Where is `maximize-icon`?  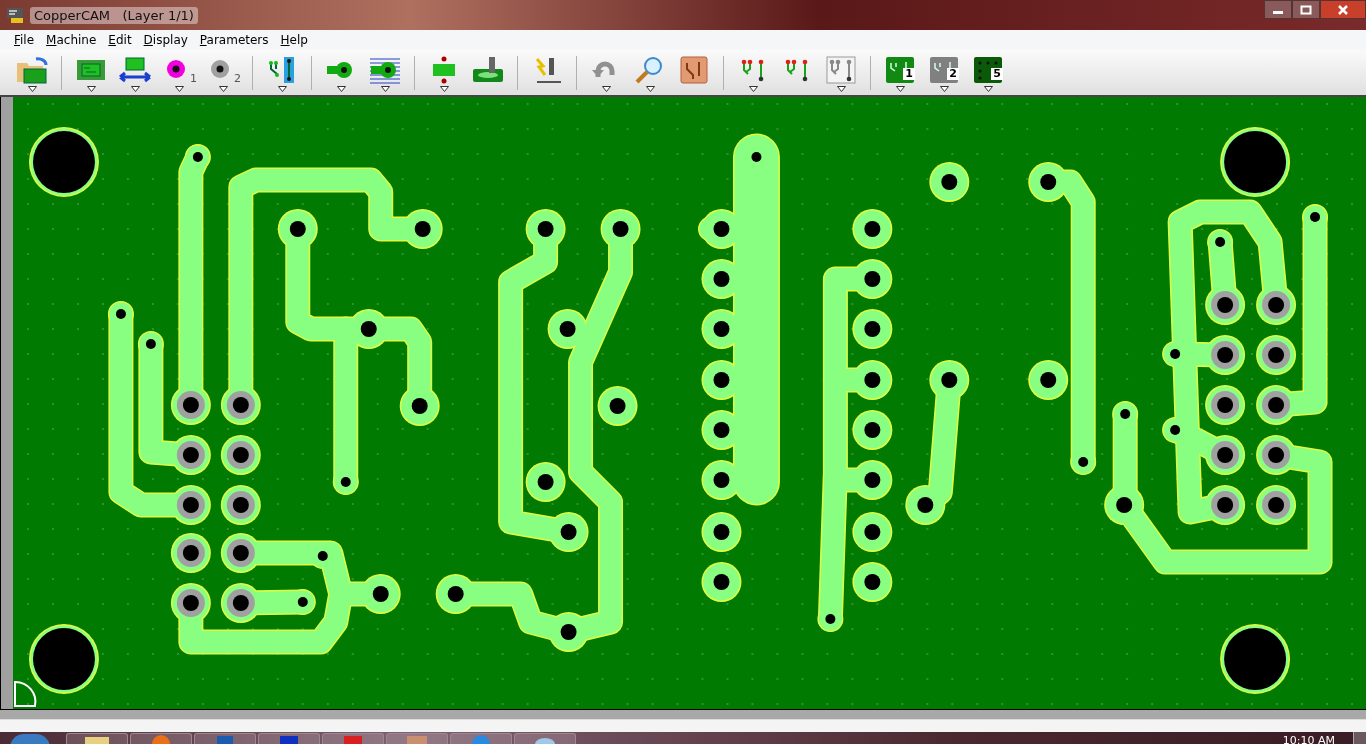 maximize-icon is located at coordinates (1306, 9).